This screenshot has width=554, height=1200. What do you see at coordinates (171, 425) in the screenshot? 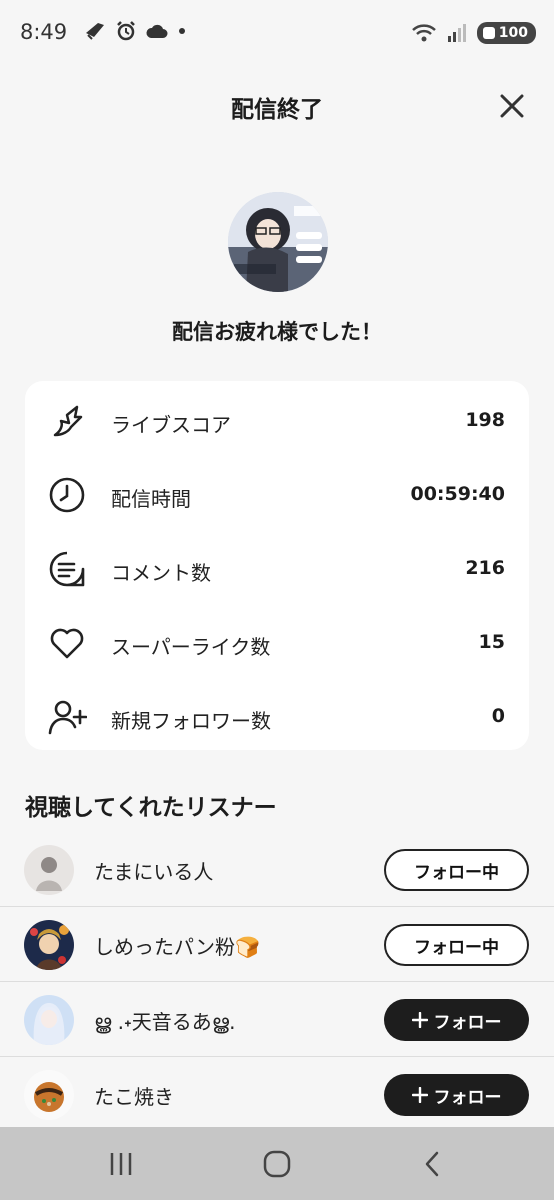
I see `stat-label: ライブスコア` at bounding box center [171, 425].